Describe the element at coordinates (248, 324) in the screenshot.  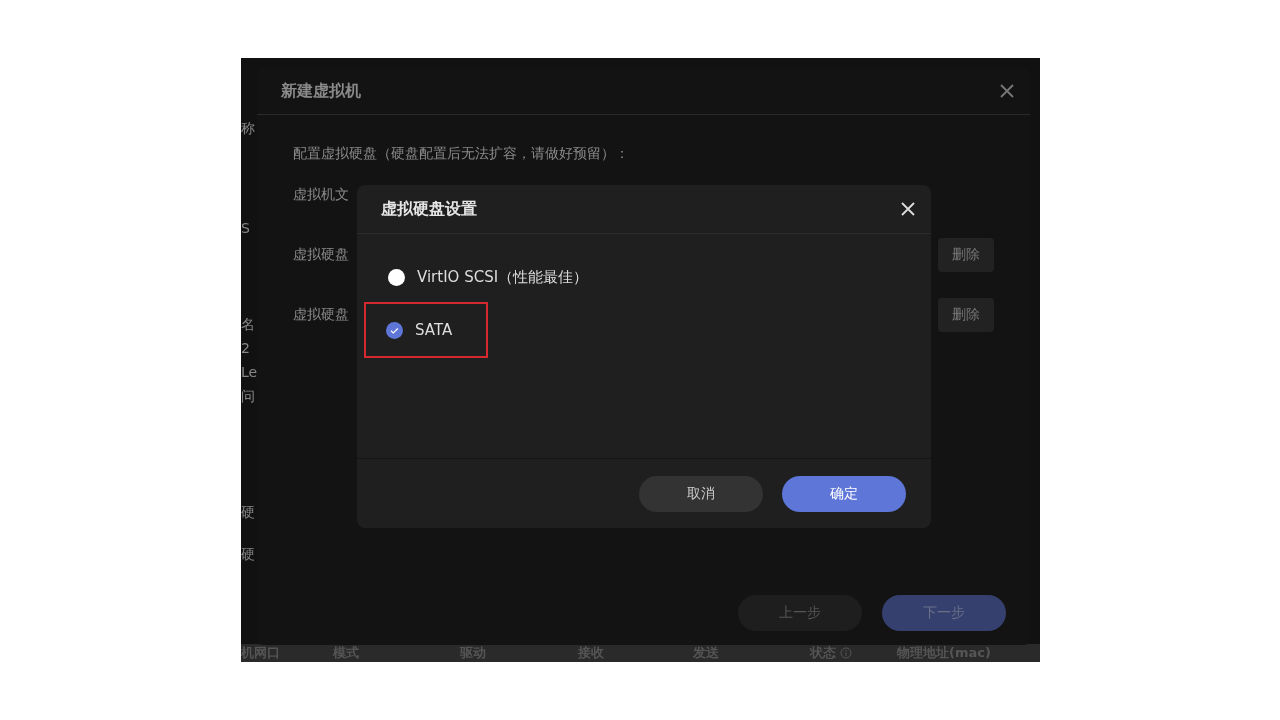
I see `side-label: 名` at that location.